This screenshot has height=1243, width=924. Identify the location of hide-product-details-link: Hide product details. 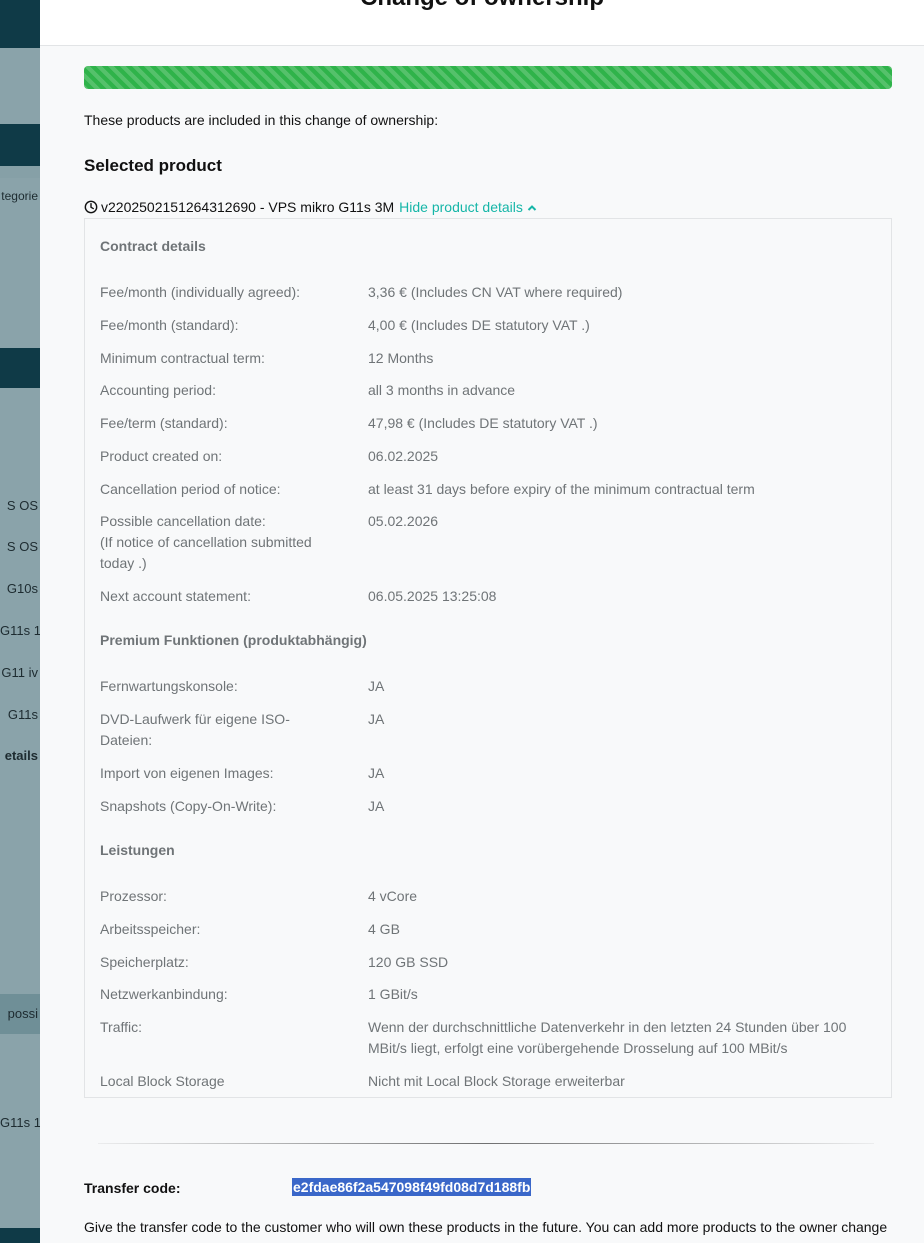
(468, 207).